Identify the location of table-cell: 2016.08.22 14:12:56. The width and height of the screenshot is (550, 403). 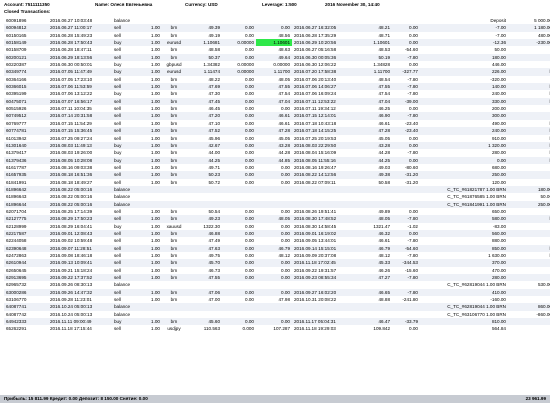
(324, 175).